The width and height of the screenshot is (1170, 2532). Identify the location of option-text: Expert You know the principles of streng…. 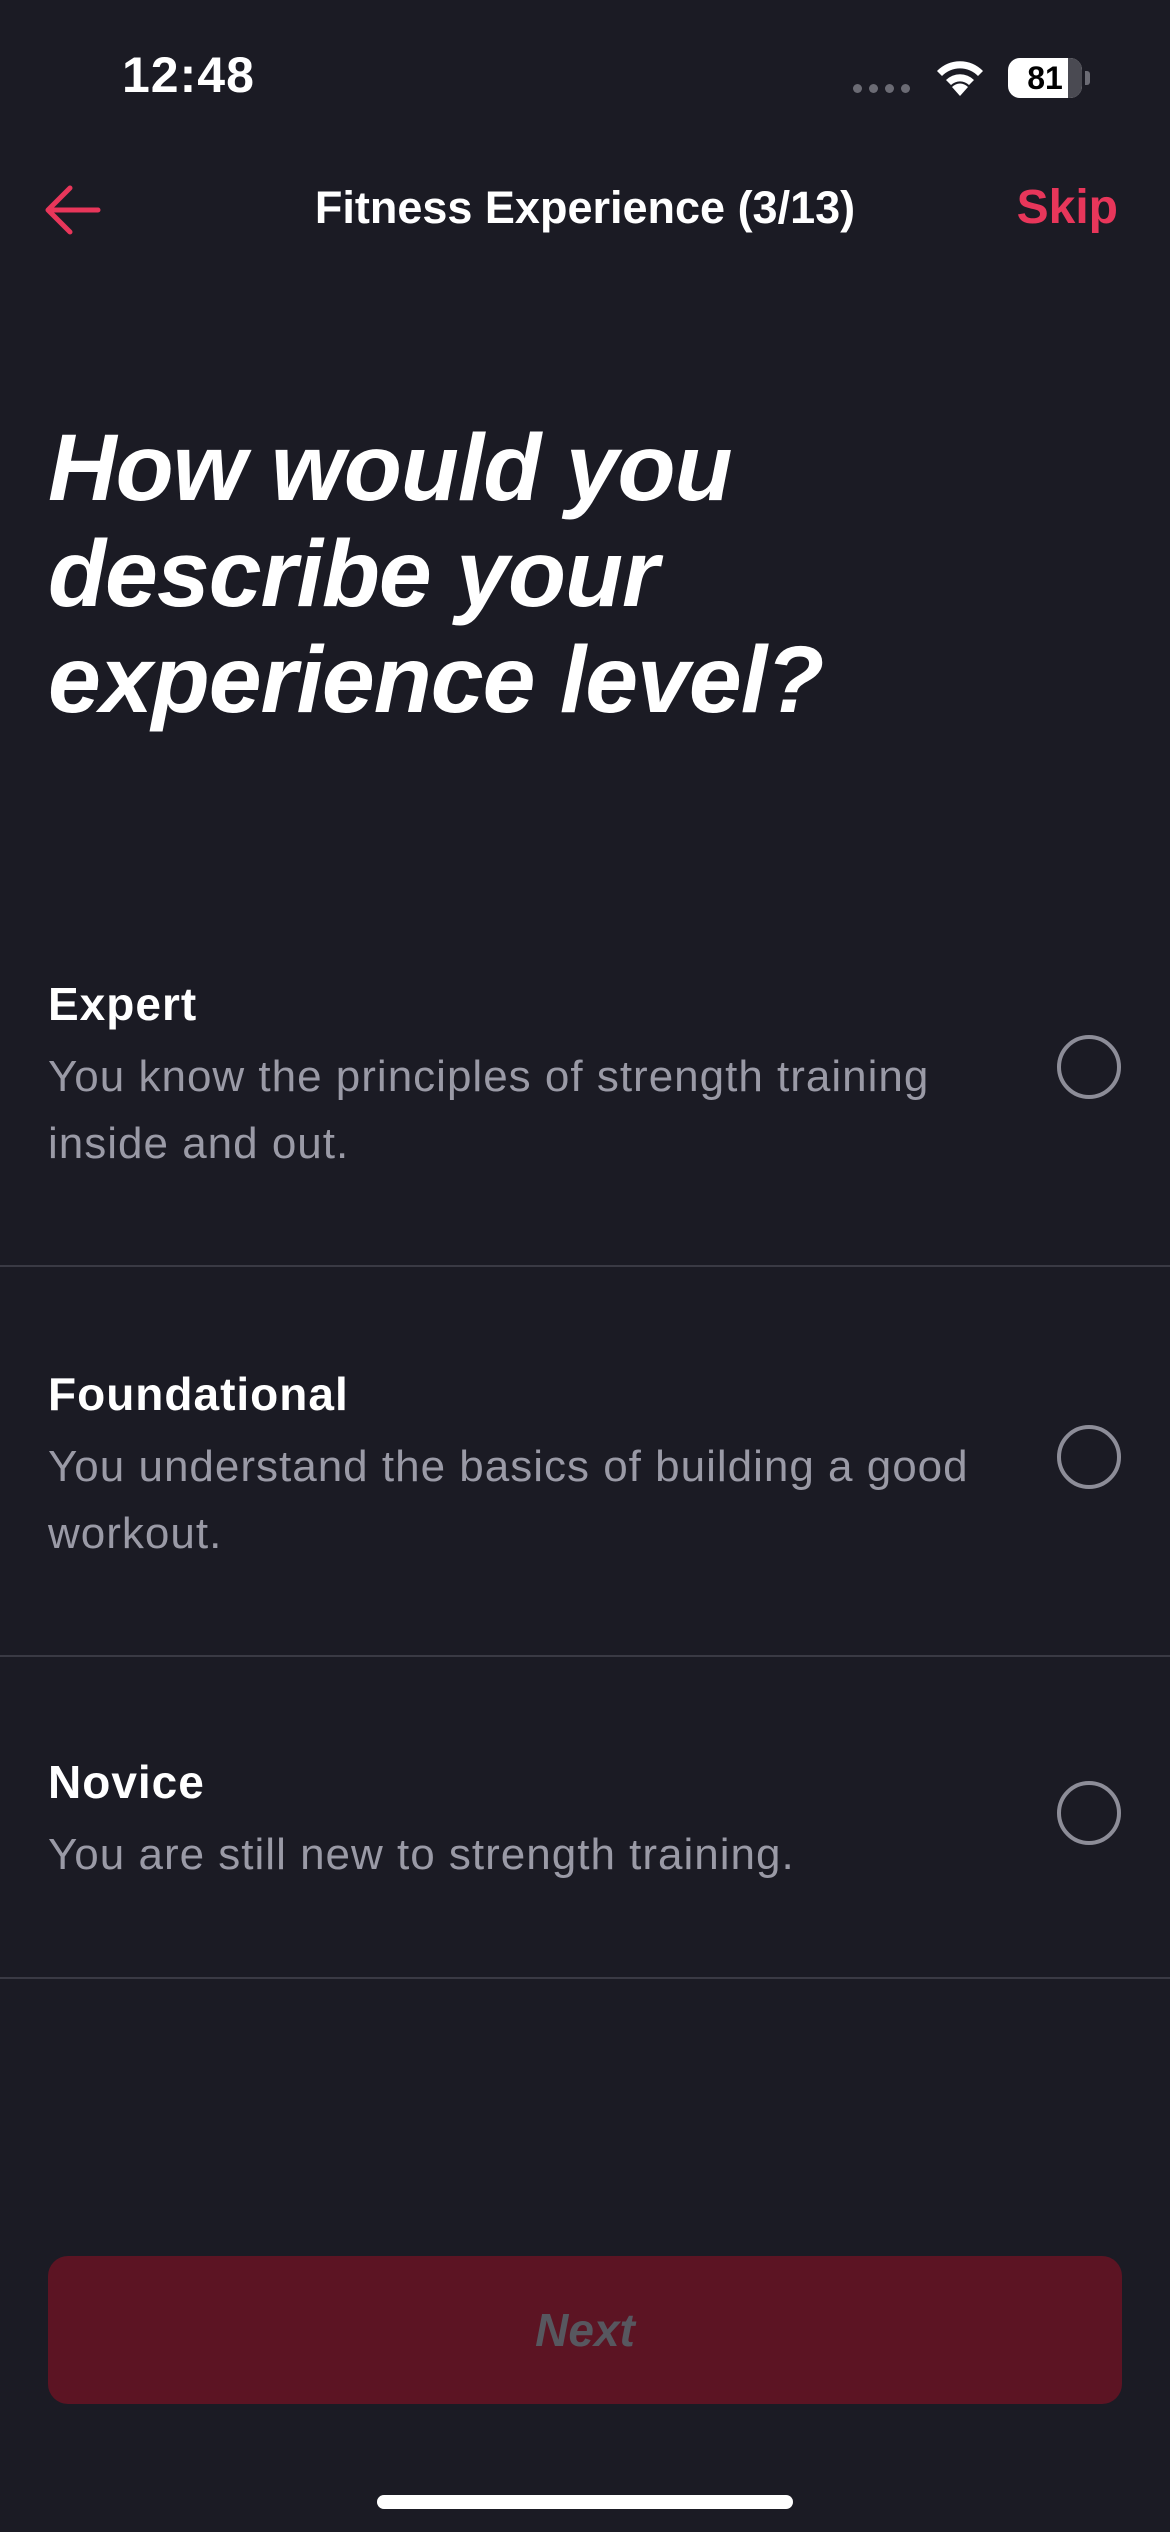
(523, 1077).